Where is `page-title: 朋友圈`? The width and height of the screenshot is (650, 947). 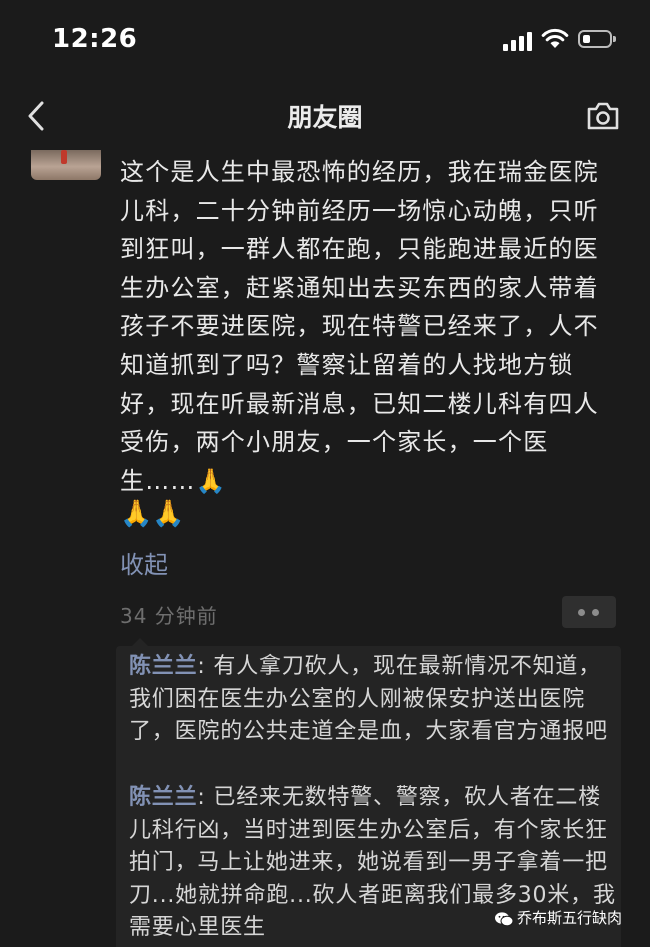 page-title: 朋友圈 is located at coordinates (325, 117).